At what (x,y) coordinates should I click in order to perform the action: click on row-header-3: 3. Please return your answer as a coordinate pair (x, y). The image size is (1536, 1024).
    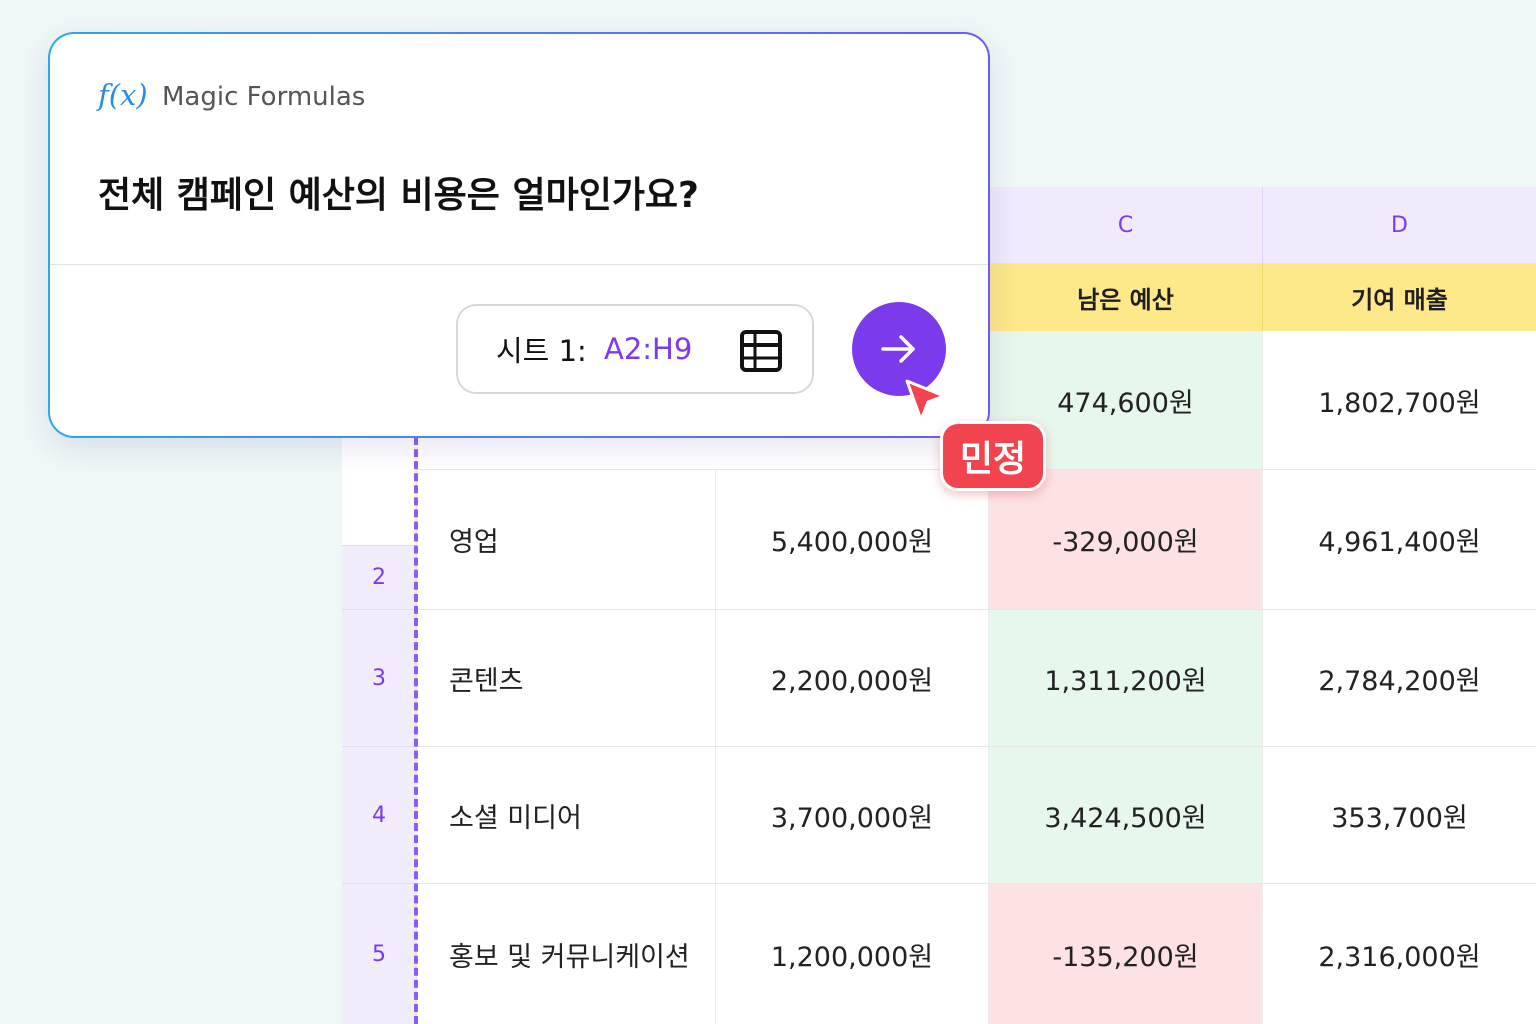
    Looking at the image, I should click on (379, 677).